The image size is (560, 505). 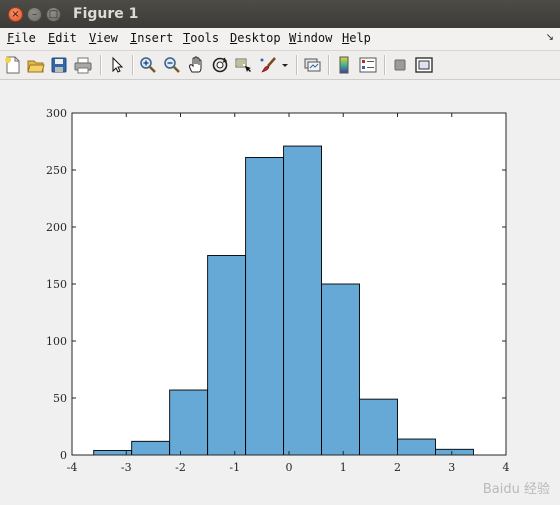 What do you see at coordinates (356, 38) in the screenshot?
I see `menu-help: Help` at bounding box center [356, 38].